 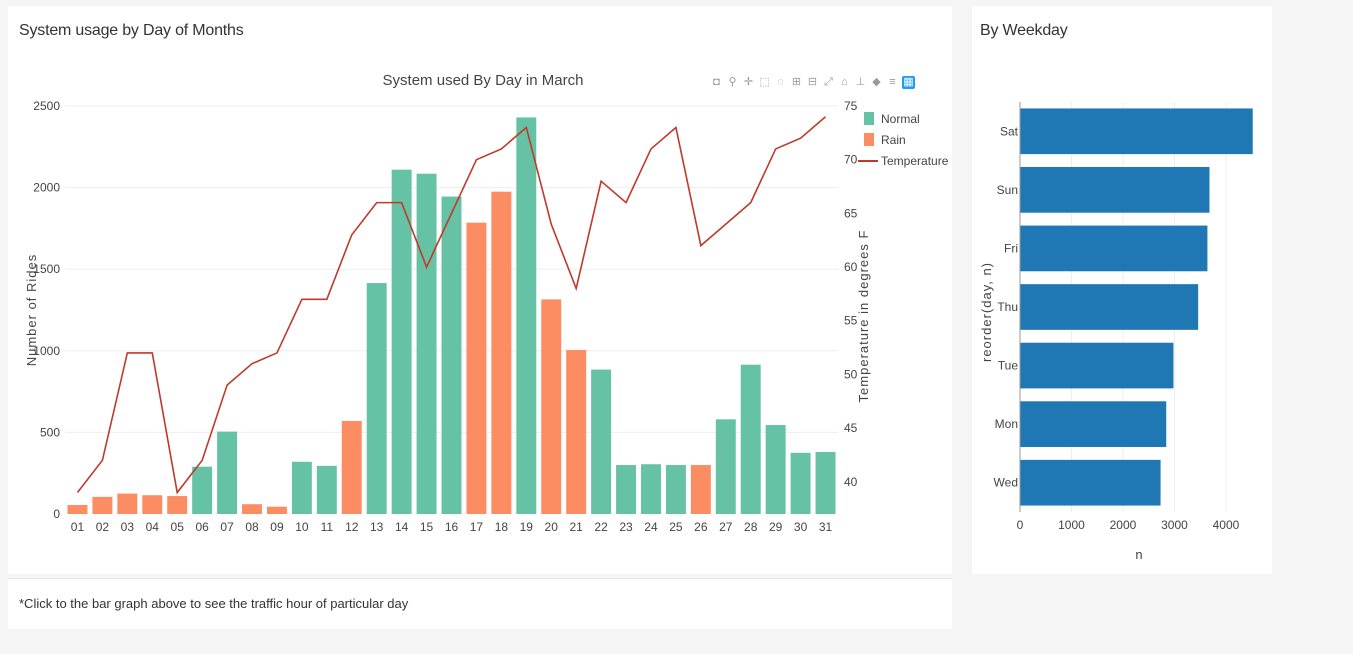 What do you see at coordinates (78, 527) in the screenshot?
I see `x-tick-label: 01` at bounding box center [78, 527].